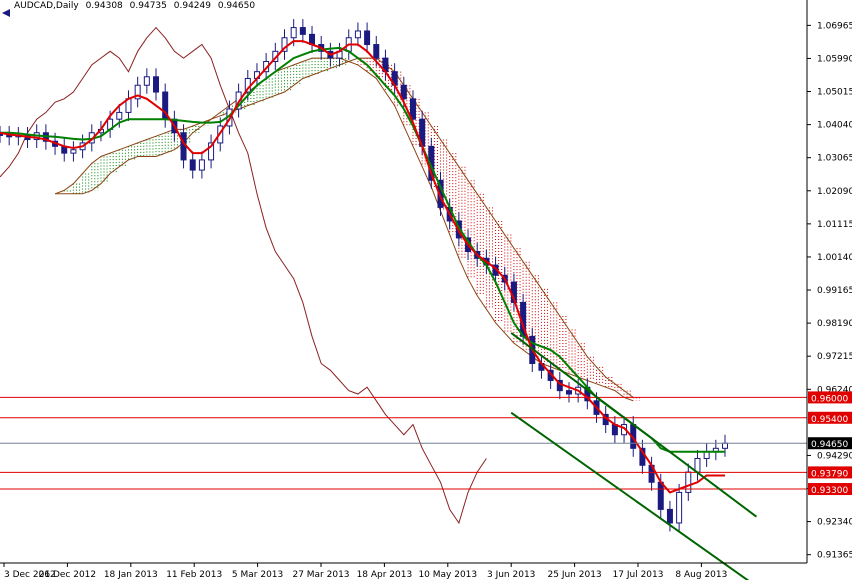  I want to click on price-tick-label: 0.92340, so click(834, 523).